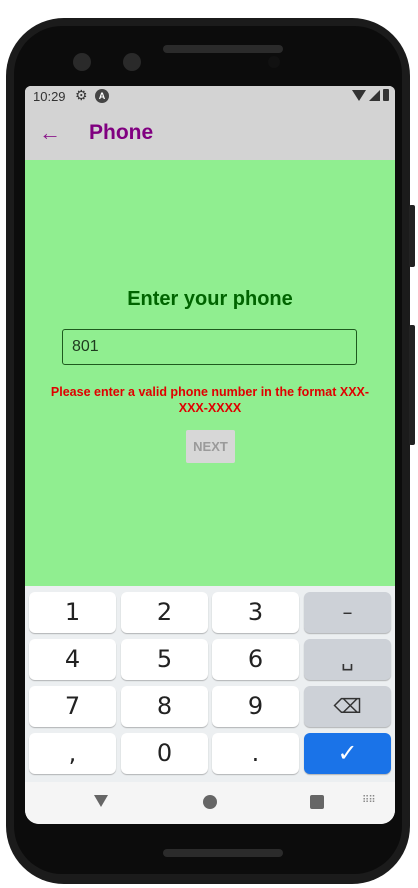 Image resolution: width=418 pixels, height=888 pixels. Describe the element at coordinates (164, 612) in the screenshot. I see `key-2: 2` at that location.